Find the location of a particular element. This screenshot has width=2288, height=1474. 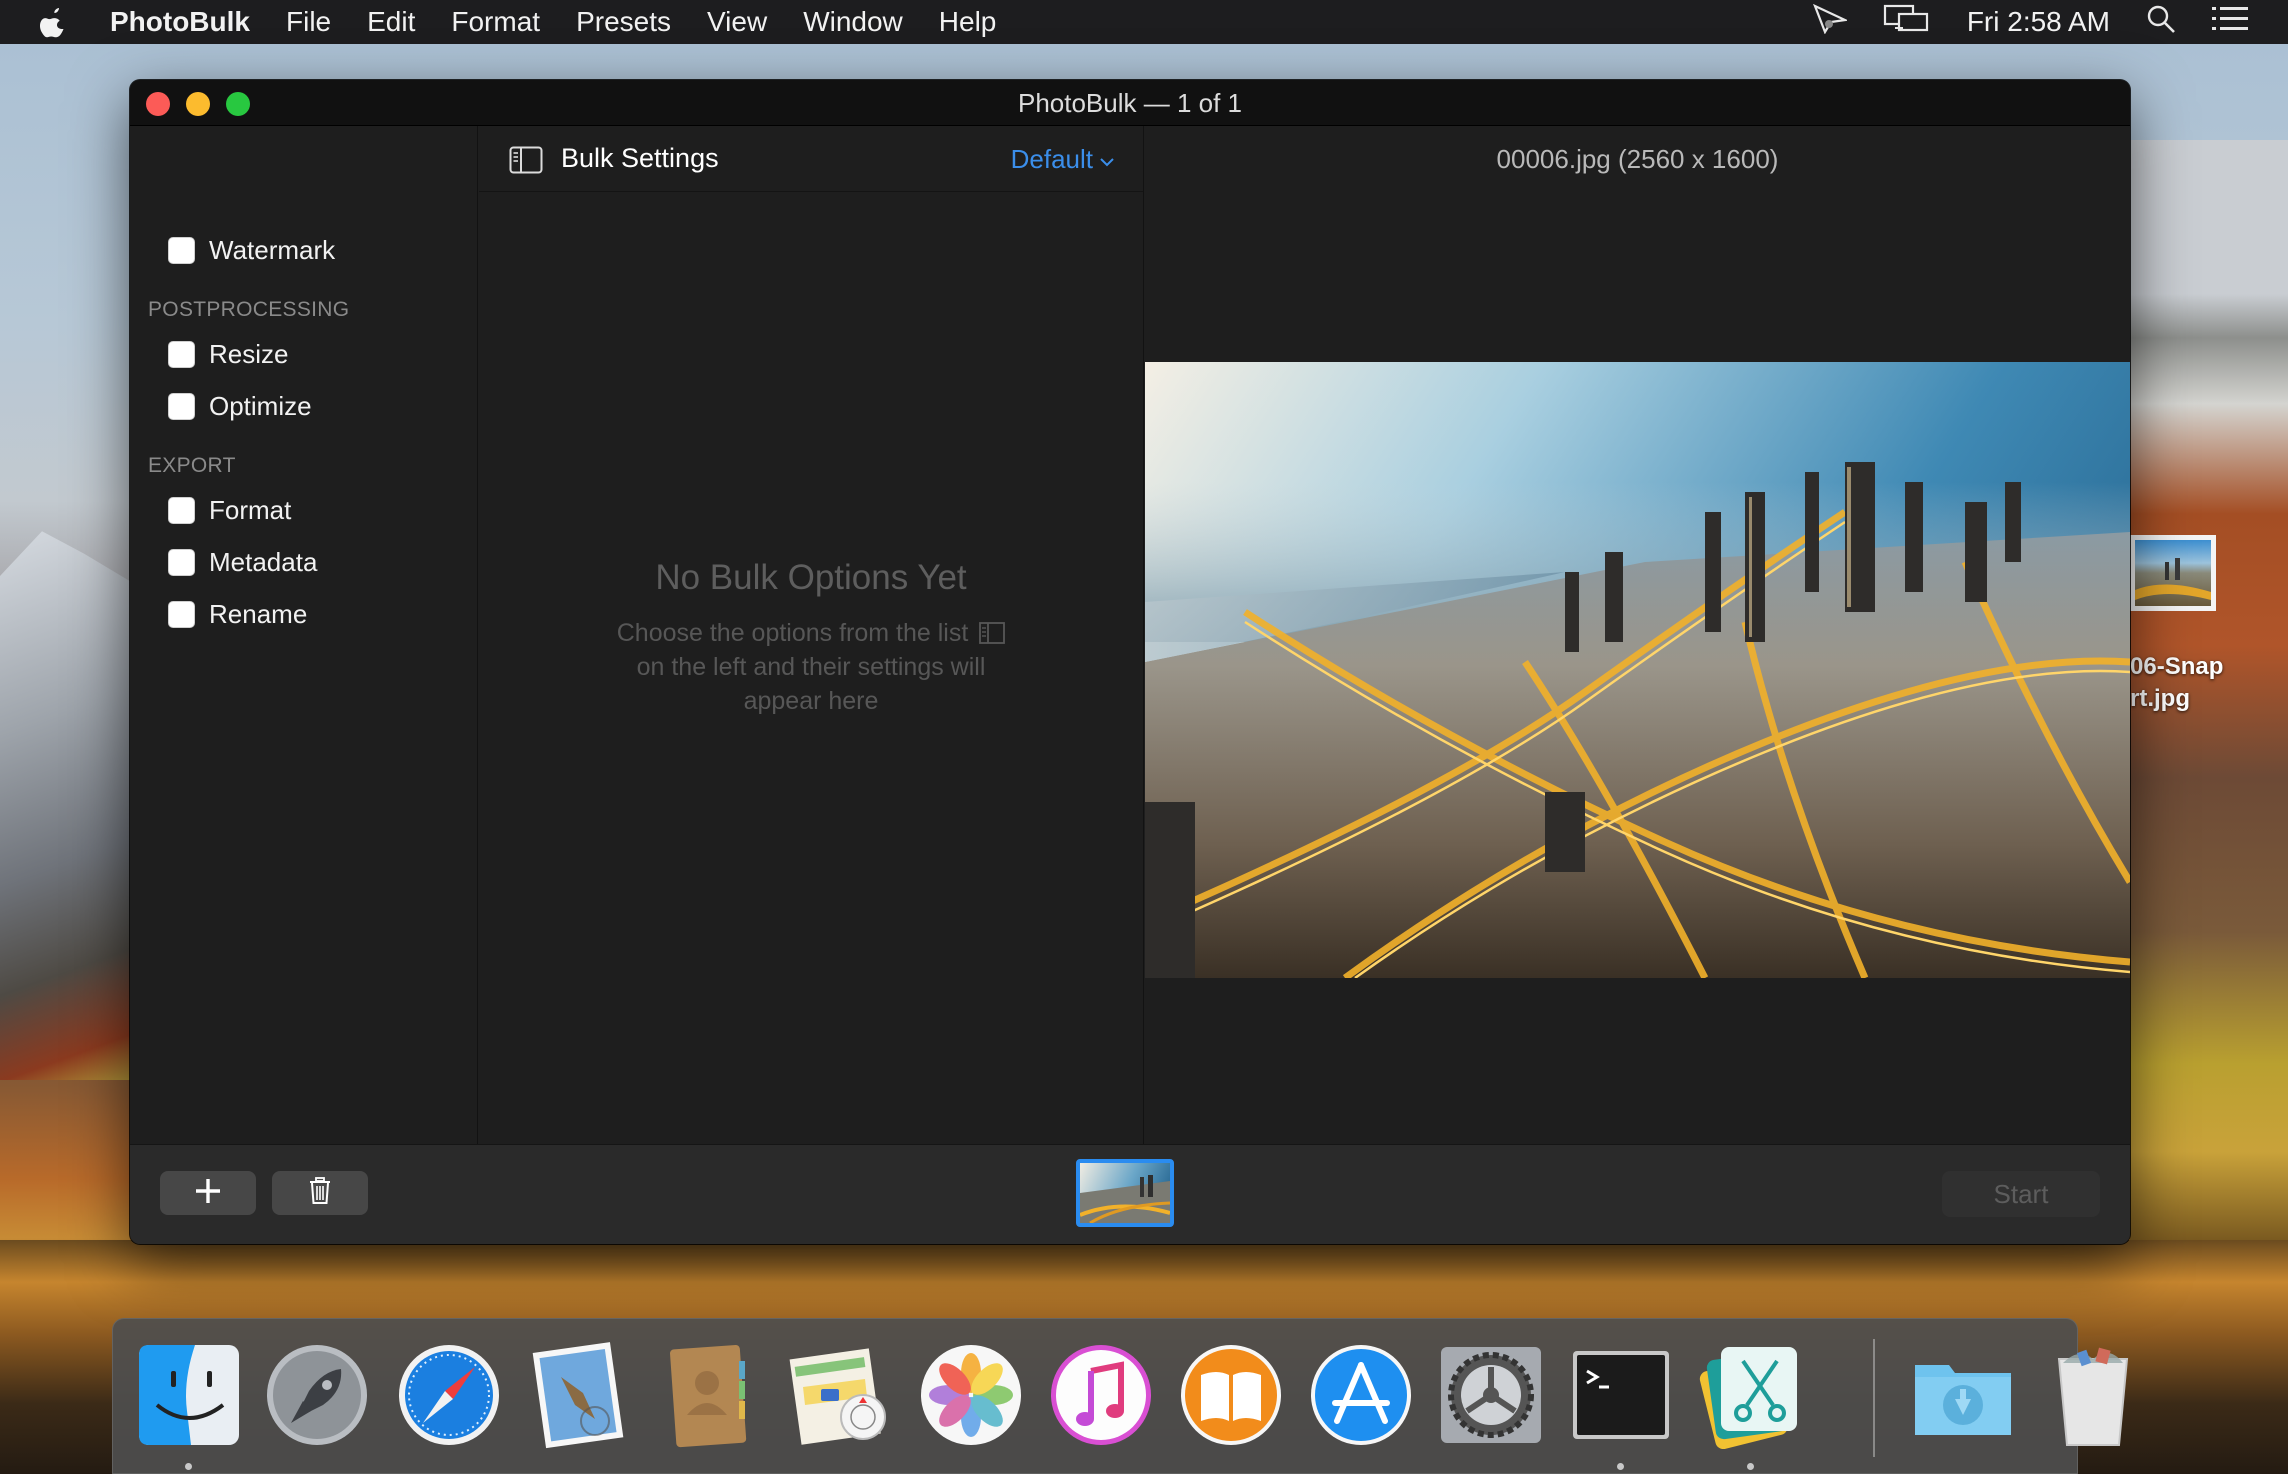

mail-icon is located at coordinates (578, 1395).